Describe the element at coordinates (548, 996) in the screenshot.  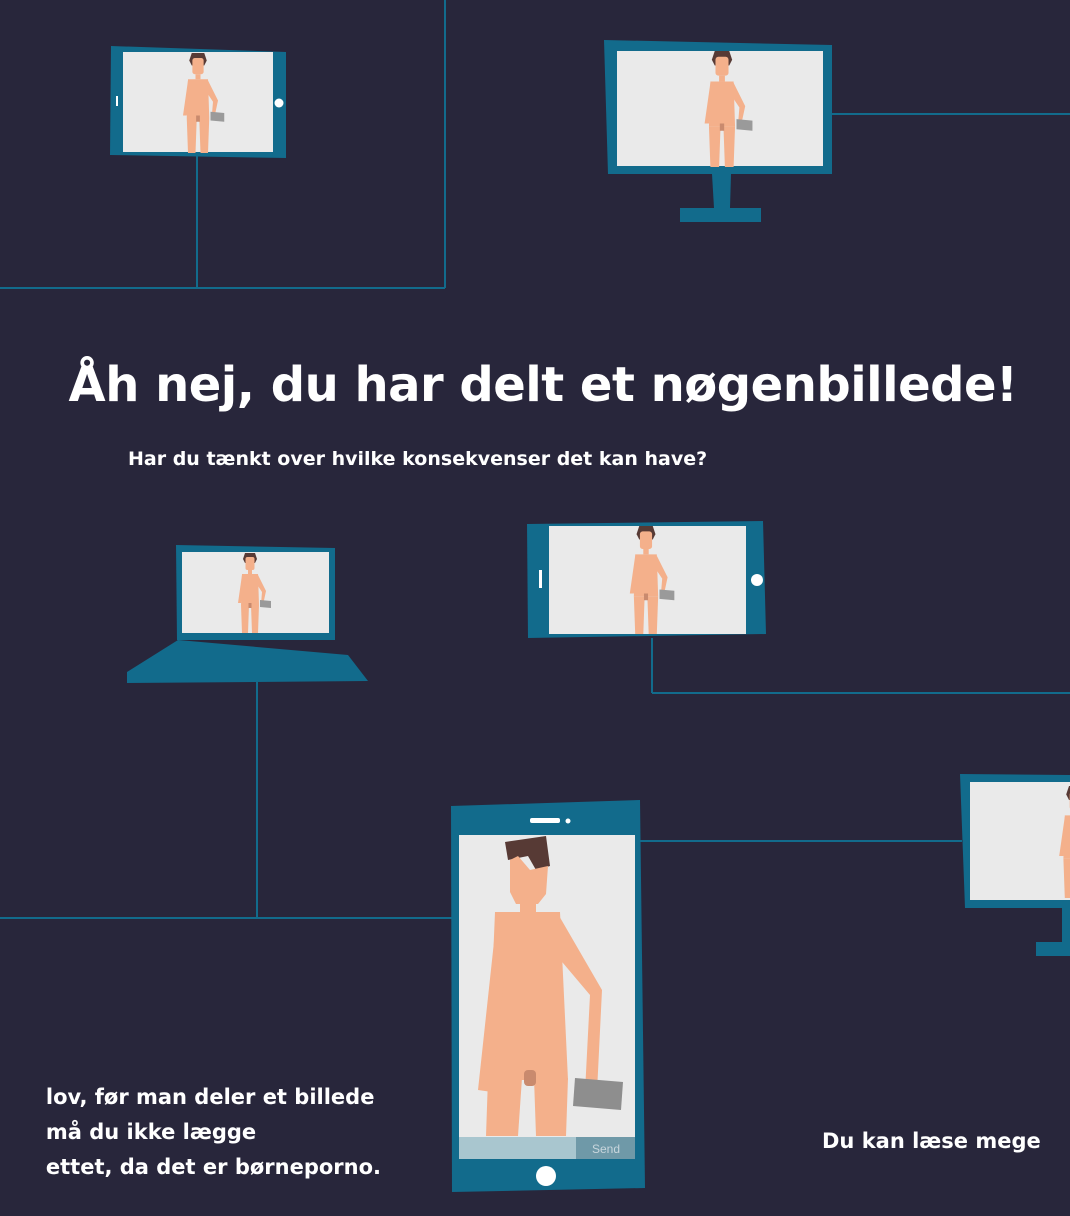
I see `smartphone-icon` at that location.